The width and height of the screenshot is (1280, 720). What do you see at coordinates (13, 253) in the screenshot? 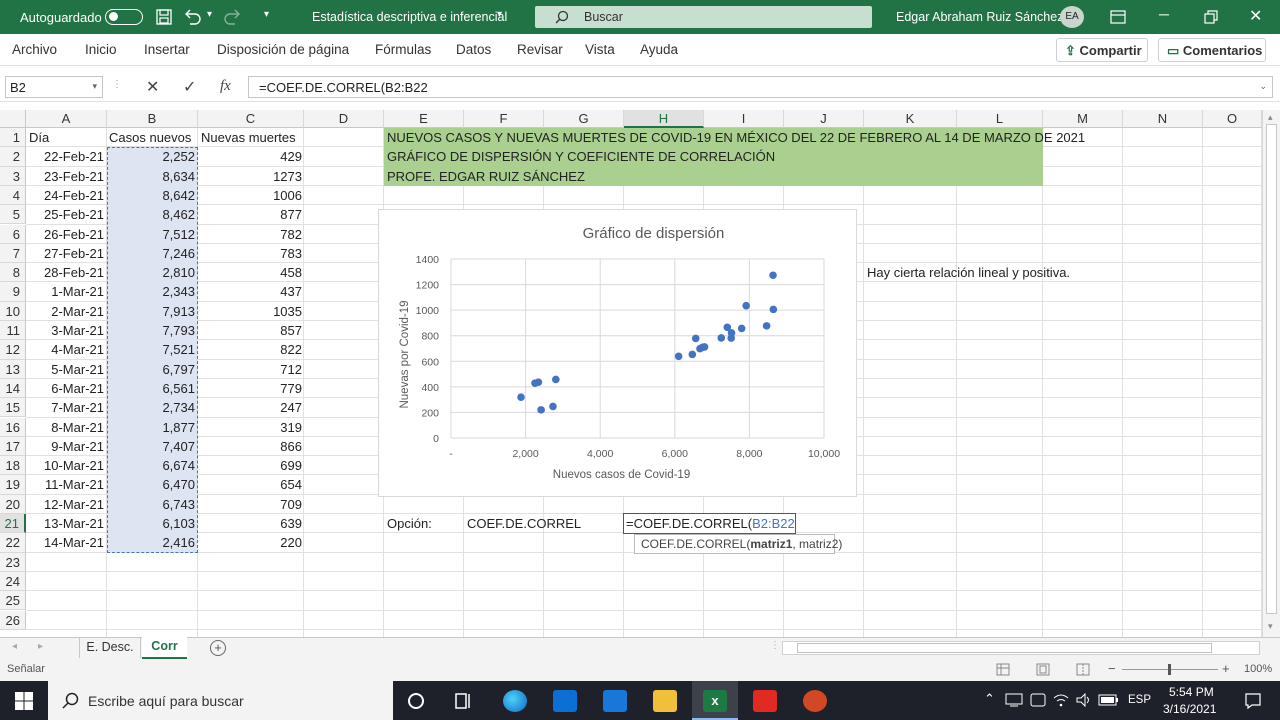
I see `row-header: 7` at bounding box center [13, 253].